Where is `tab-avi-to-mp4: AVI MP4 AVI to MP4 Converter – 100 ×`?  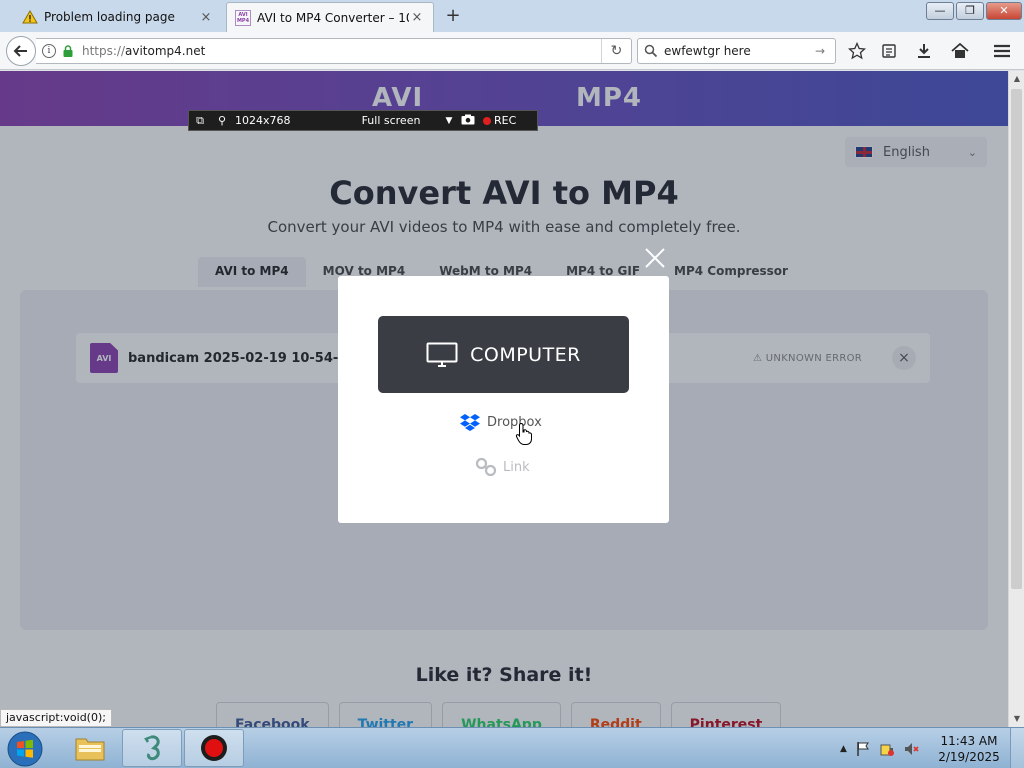 tab-avi-to-mp4: AVI MP4 AVI to MP4 Converter – 100 × is located at coordinates (330, 17).